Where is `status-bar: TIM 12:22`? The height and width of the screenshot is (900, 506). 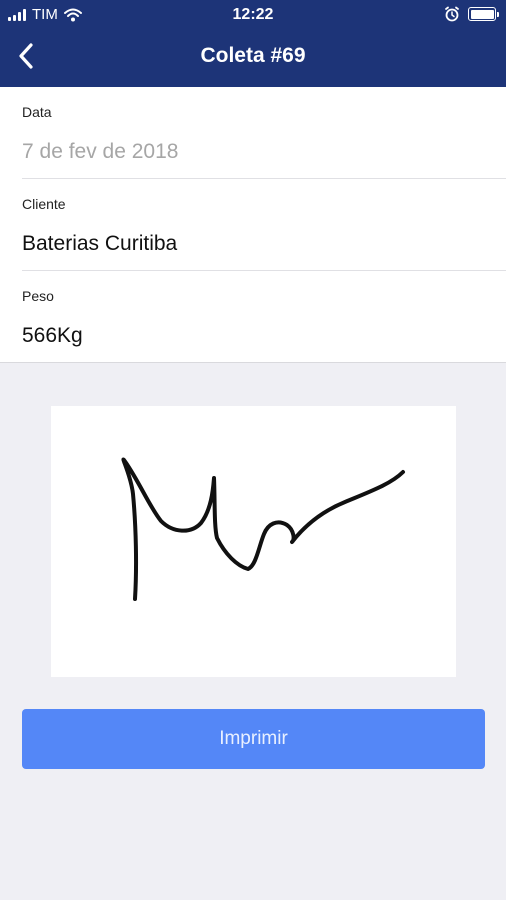 status-bar: TIM 12:22 is located at coordinates (253, 15).